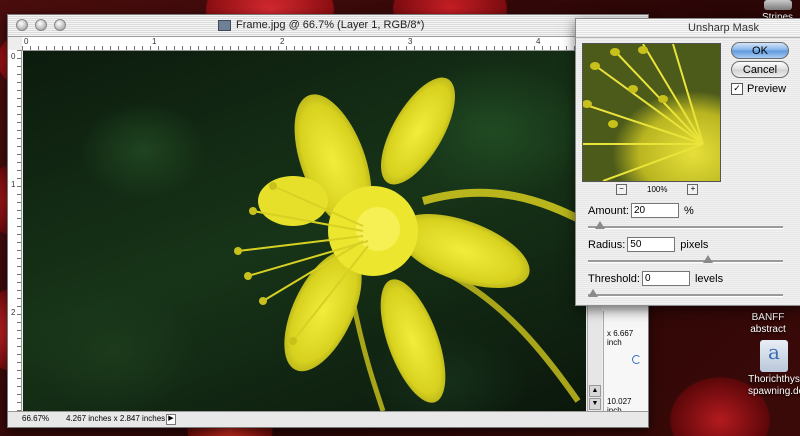 This screenshot has width=800, height=436. I want to click on zoom-level: 66.67%, so click(35, 418).